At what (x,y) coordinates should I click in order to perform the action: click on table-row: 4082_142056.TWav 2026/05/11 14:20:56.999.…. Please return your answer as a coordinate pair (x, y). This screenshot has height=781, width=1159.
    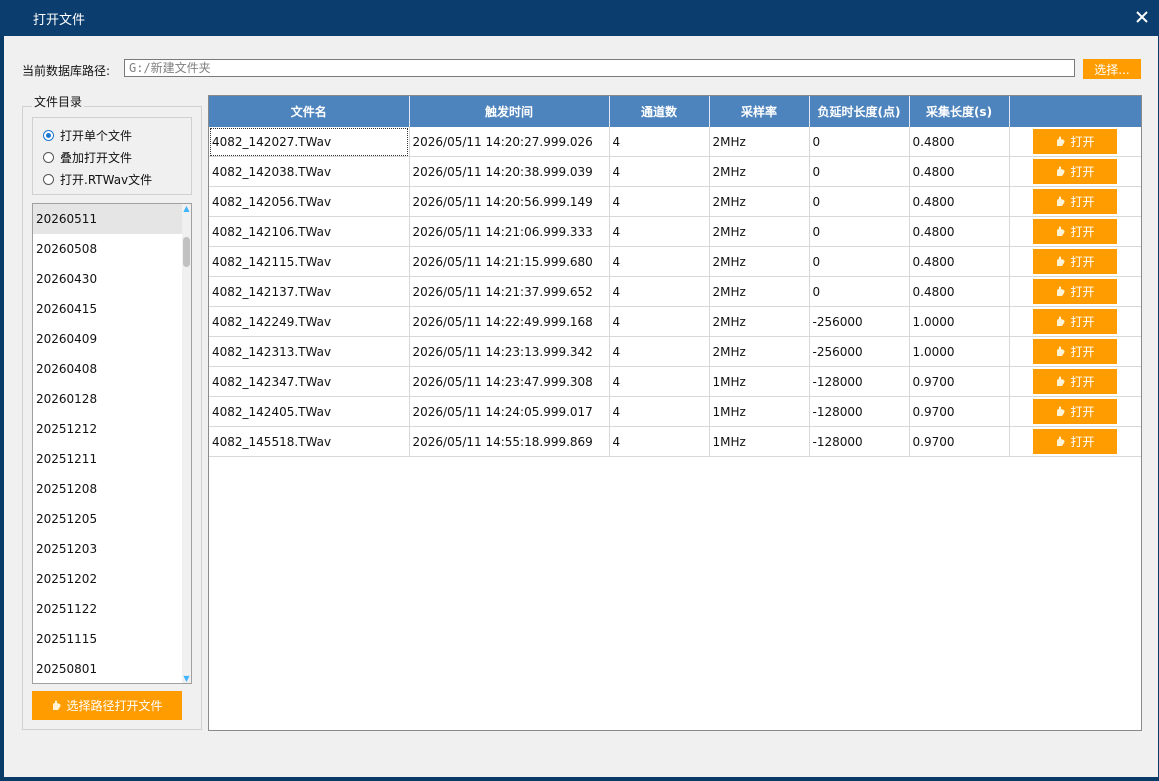
    Looking at the image, I should click on (675, 201).